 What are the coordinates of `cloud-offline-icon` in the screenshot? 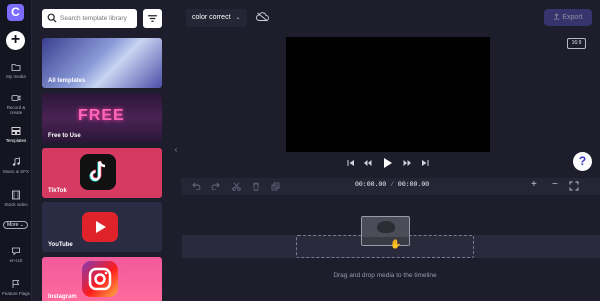 It's located at (262, 17).